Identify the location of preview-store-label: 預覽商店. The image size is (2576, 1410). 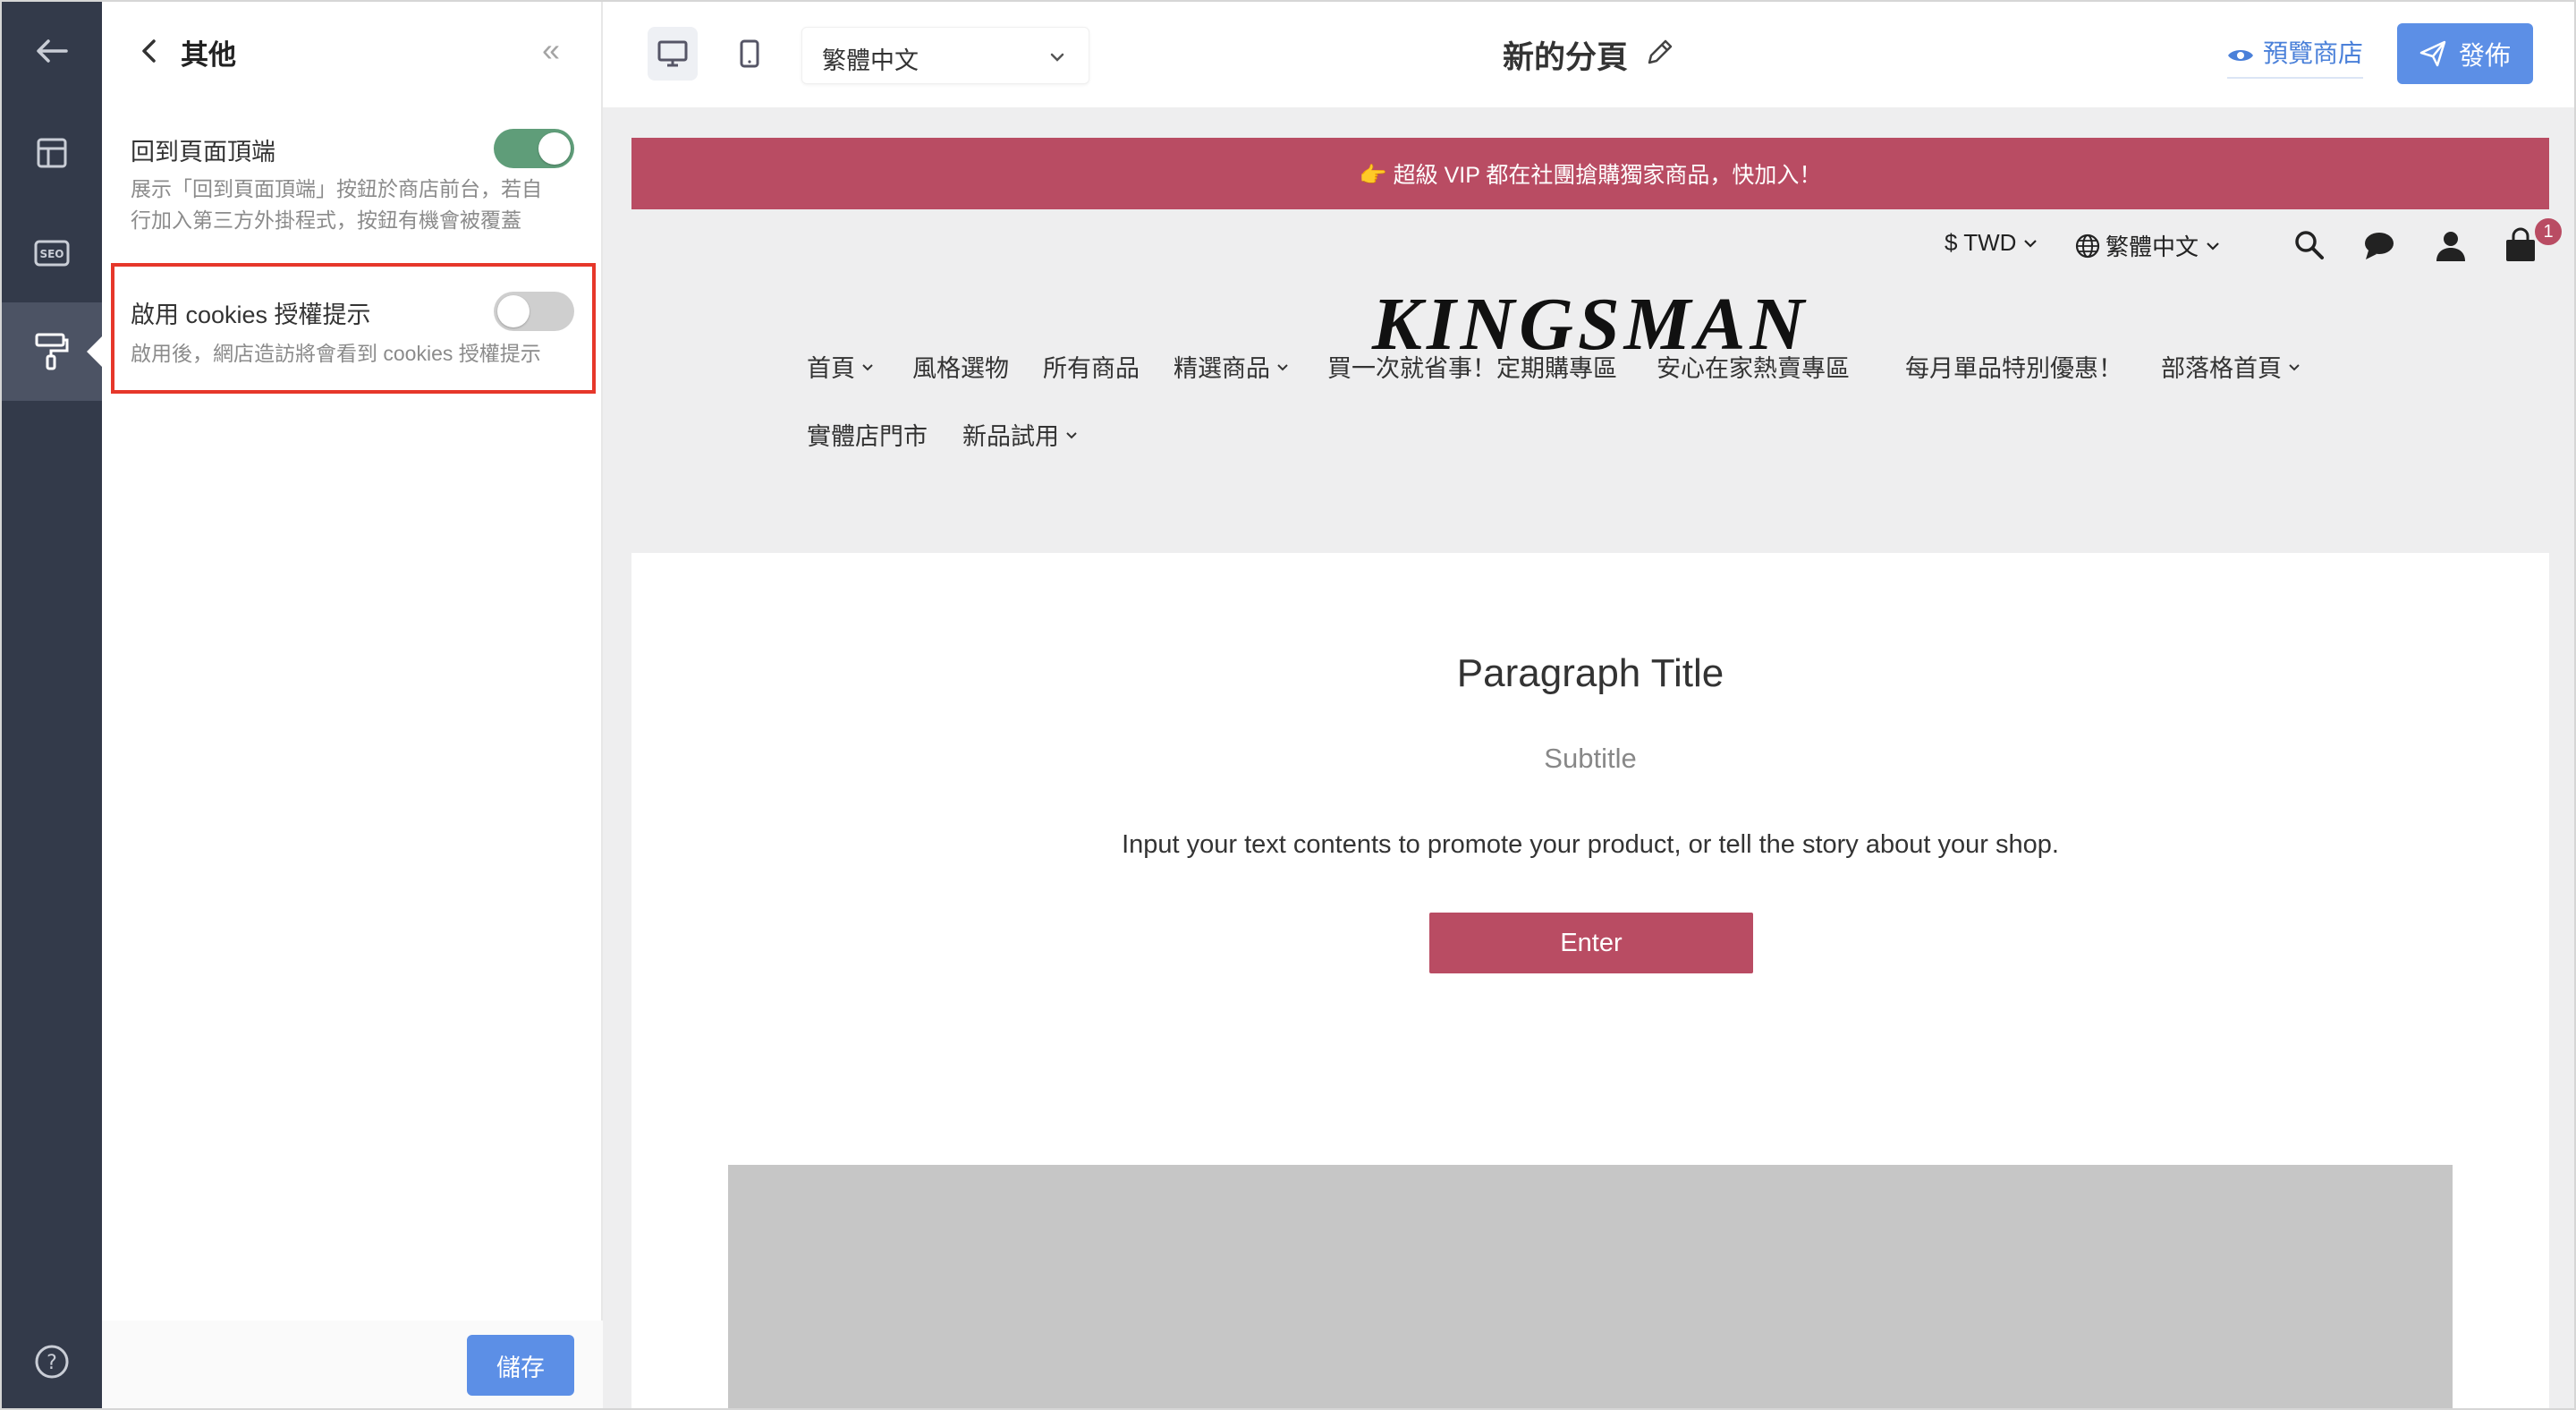
(2313, 53).